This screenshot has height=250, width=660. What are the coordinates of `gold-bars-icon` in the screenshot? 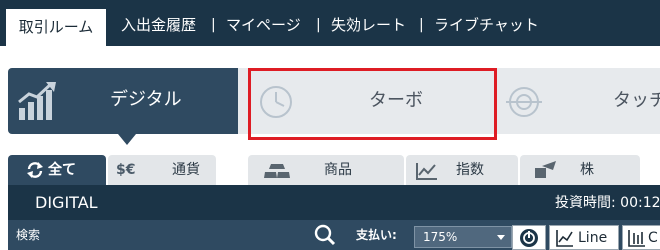 It's located at (277, 171).